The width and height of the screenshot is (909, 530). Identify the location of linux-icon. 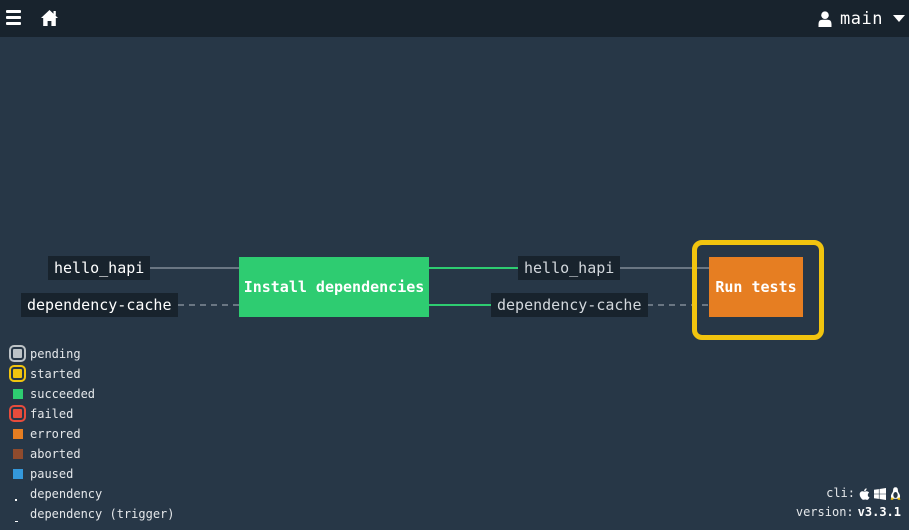
(895, 493).